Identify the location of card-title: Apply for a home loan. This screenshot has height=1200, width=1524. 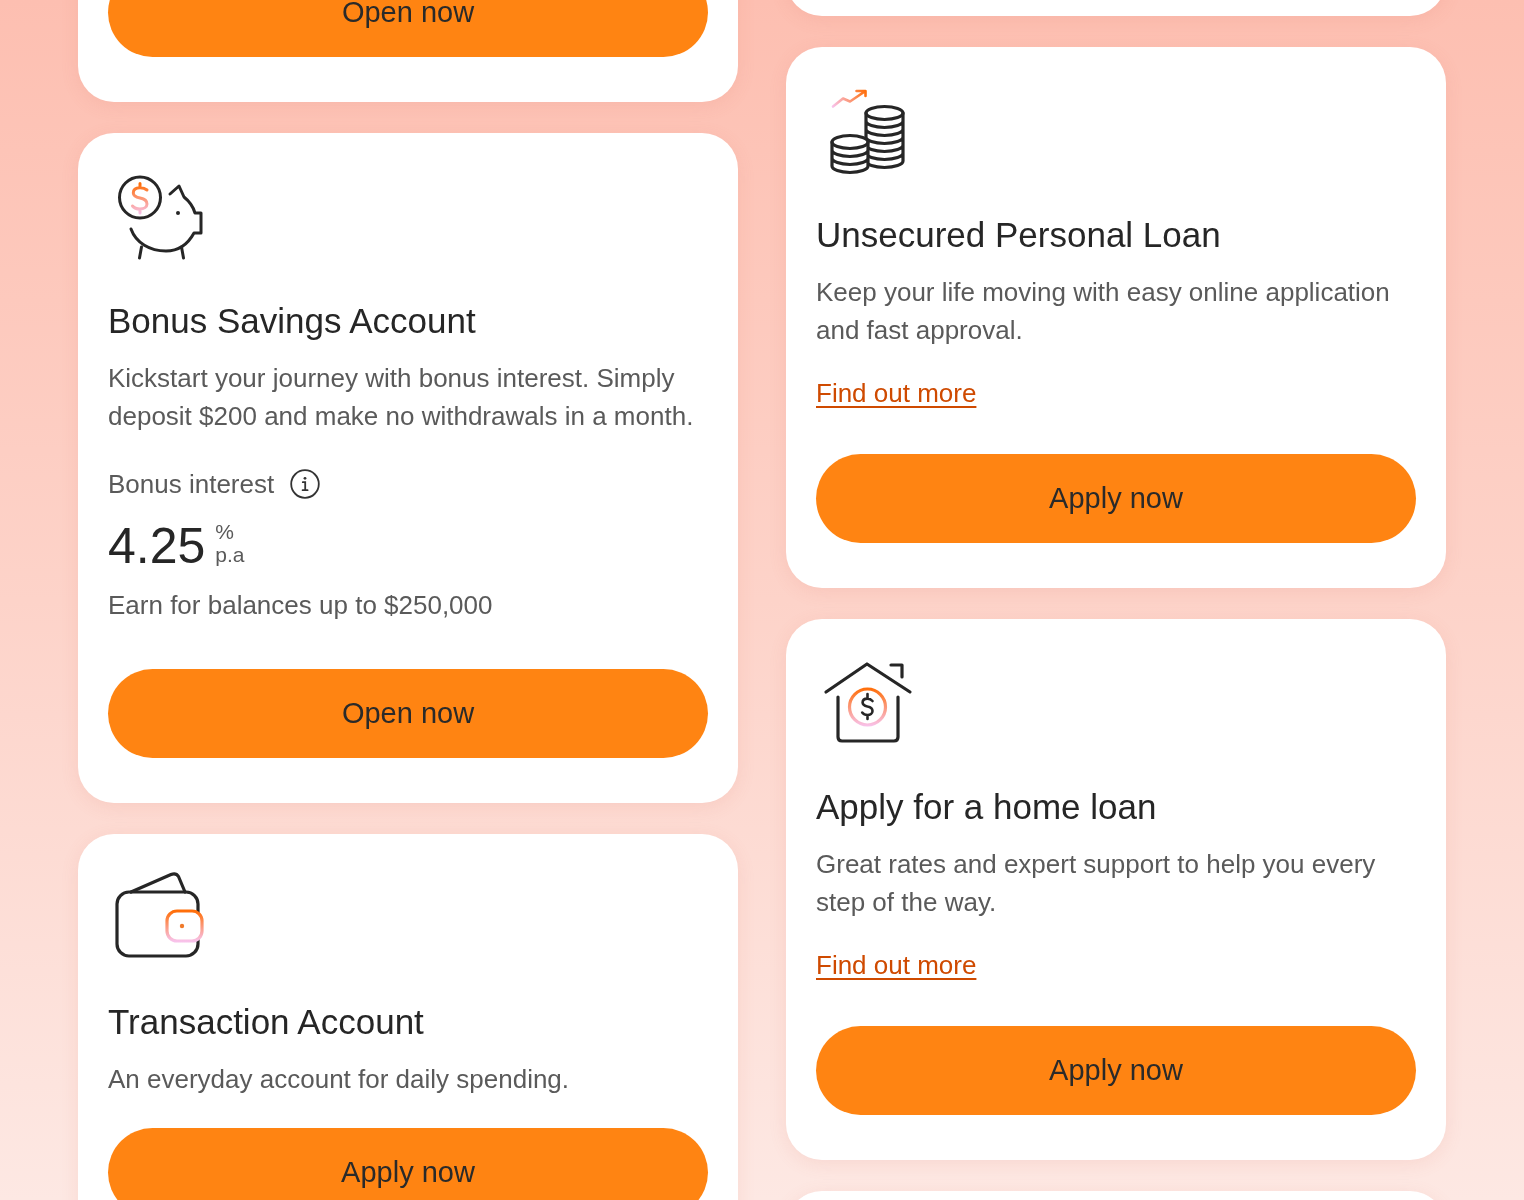
(986, 807).